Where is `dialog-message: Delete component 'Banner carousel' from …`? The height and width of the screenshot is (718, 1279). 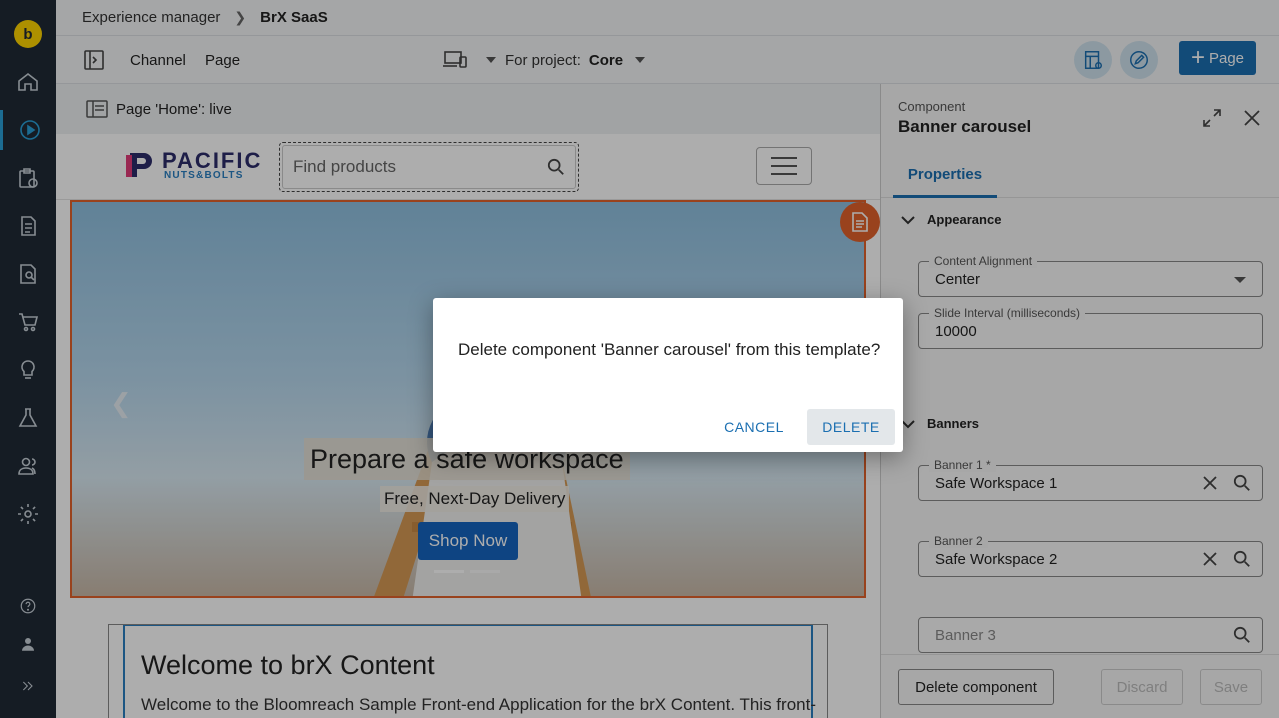
dialog-message: Delete component 'Banner carousel' from … is located at coordinates (669, 349).